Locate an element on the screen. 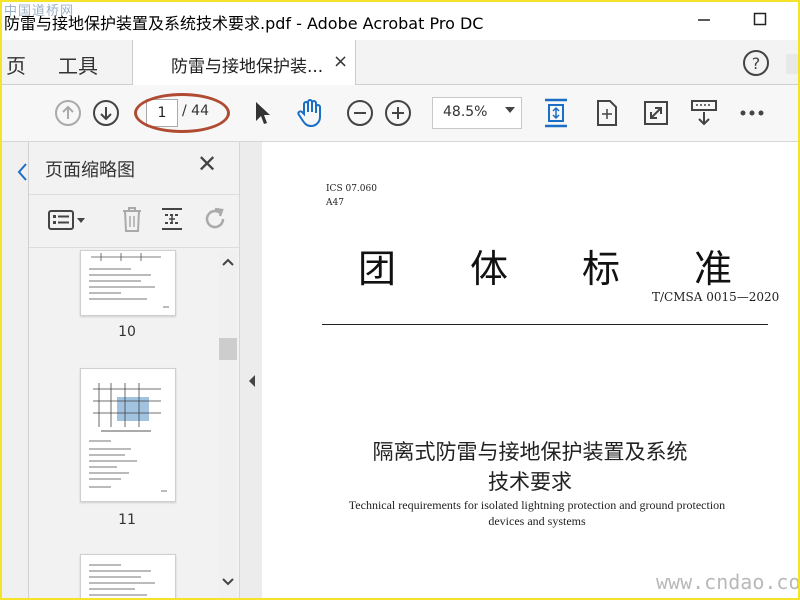  title-cn-line2: 技术要求 is located at coordinates (530, 482).